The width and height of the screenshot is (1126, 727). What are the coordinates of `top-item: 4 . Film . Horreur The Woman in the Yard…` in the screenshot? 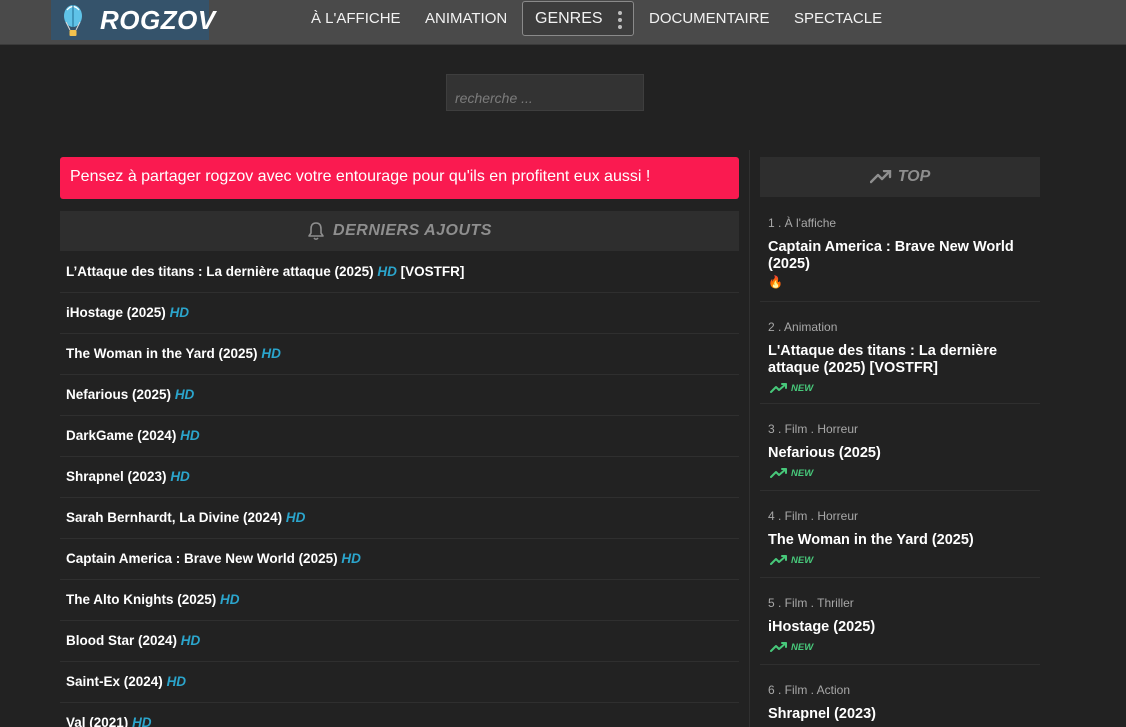 It's located at (900, 534).